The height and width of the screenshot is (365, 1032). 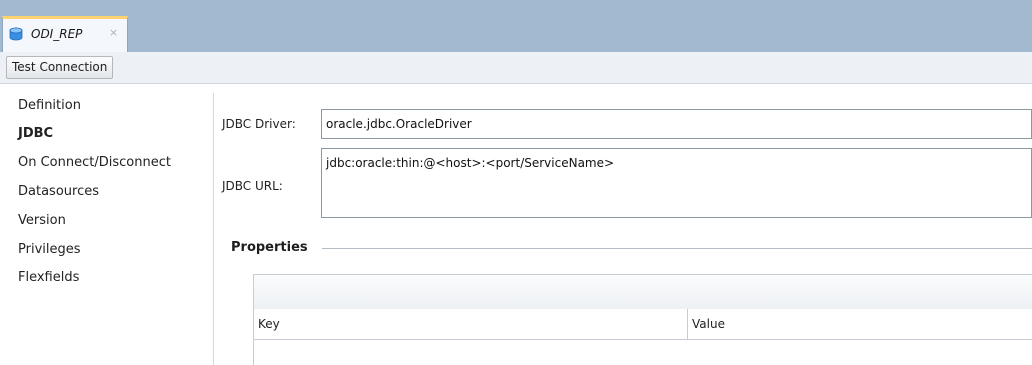 I want to click on sidebar-item-jdbc: JDBC, so click(x=35, y=133).